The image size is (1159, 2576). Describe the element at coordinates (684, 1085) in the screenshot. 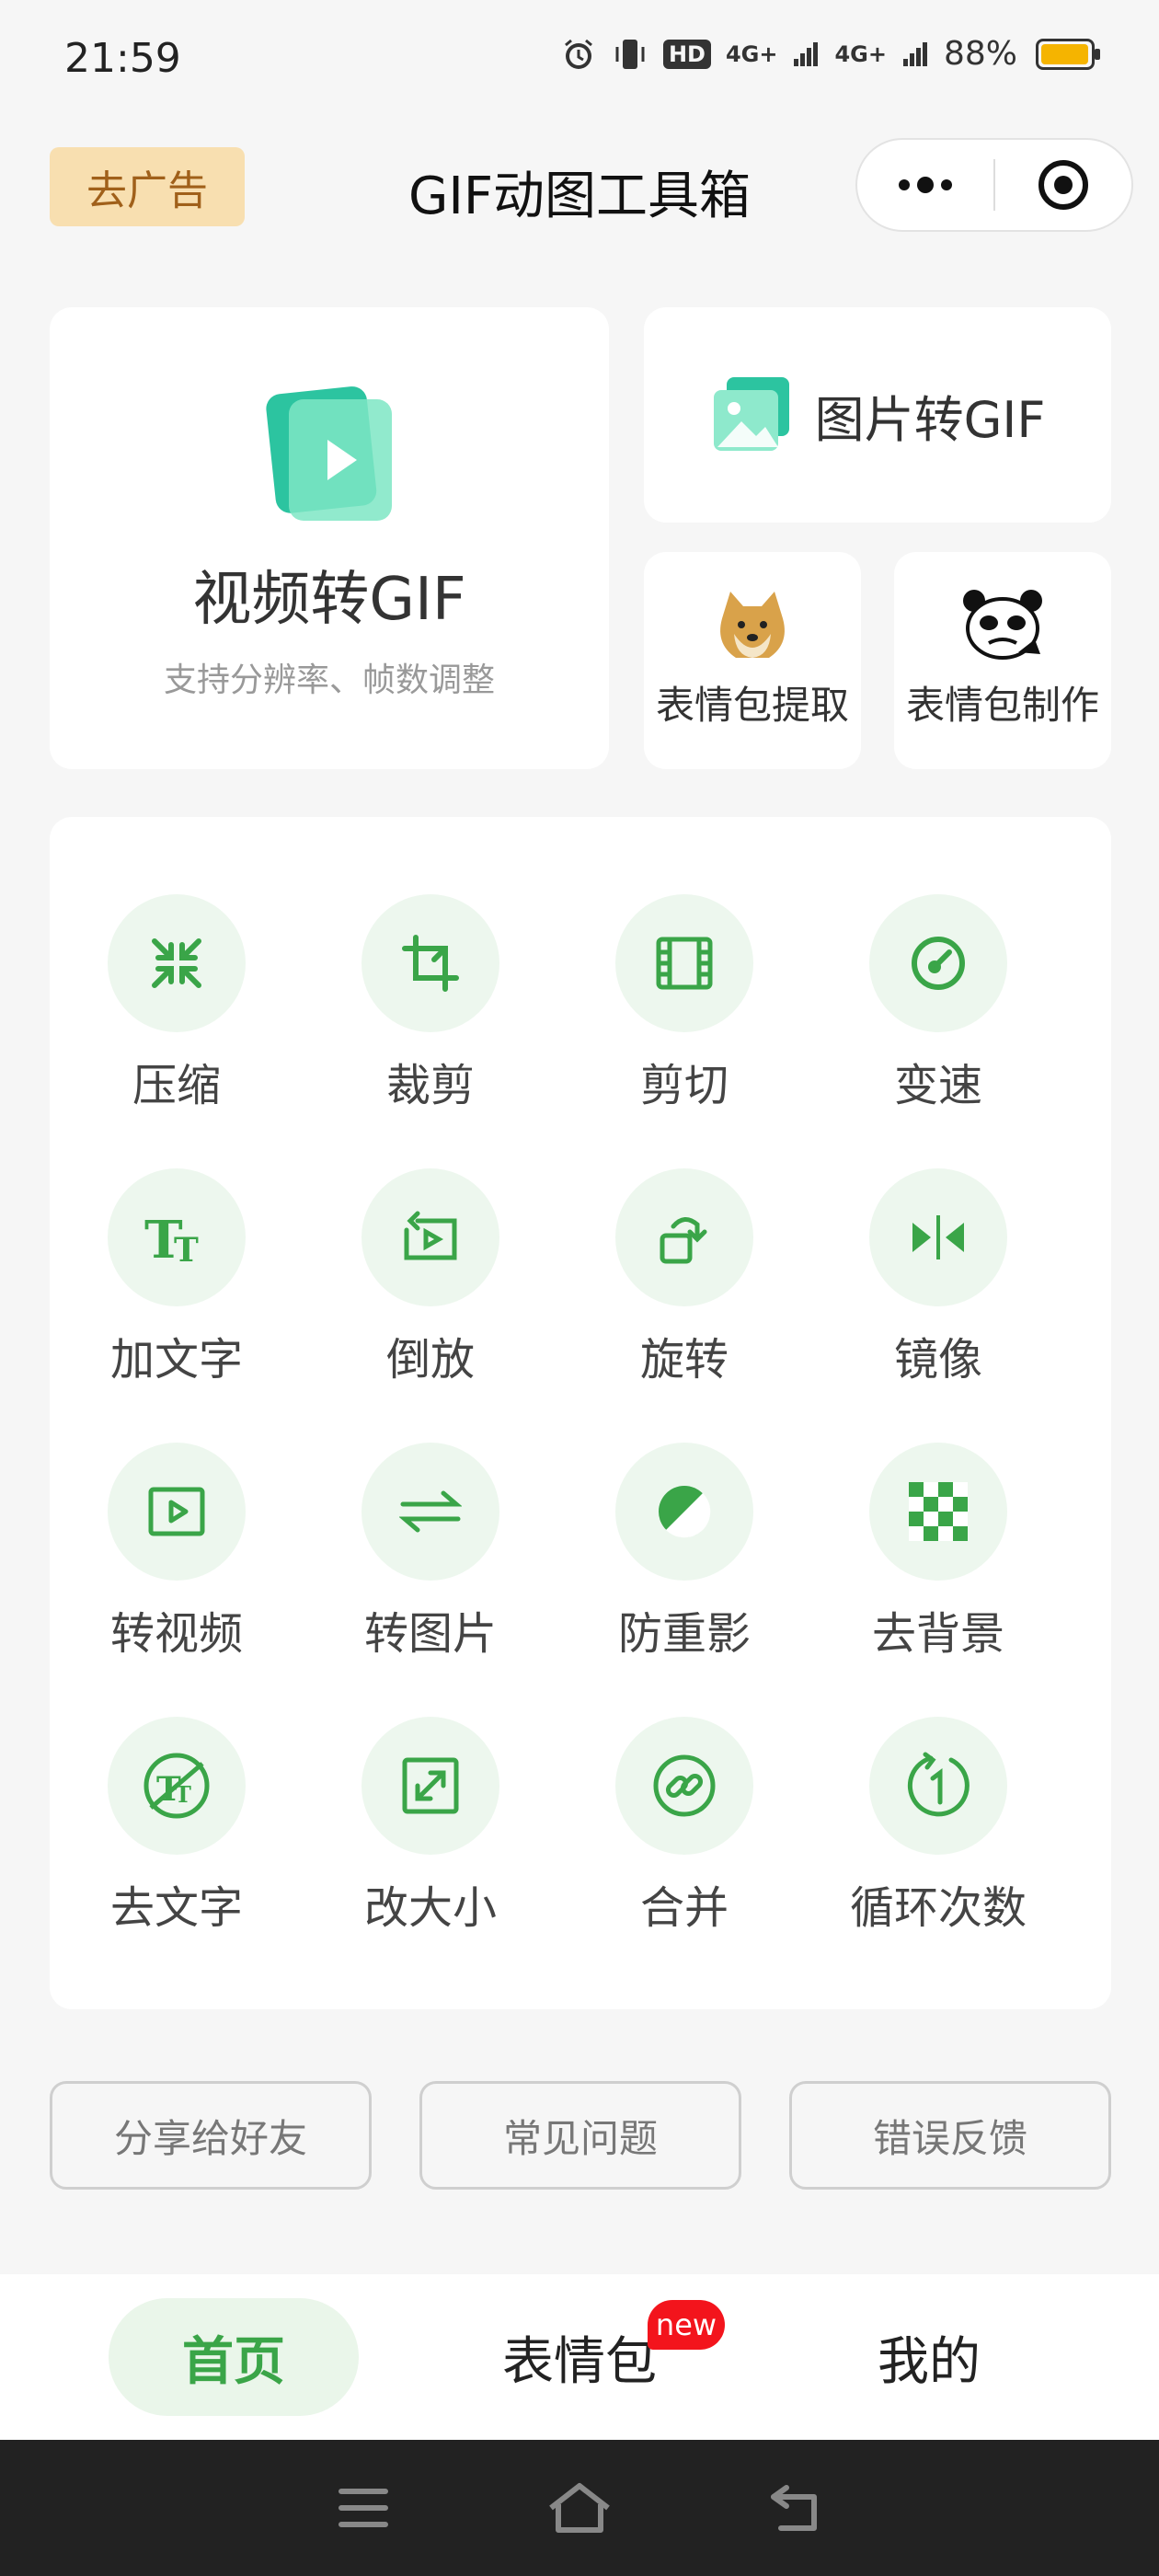

I see `tool-label: 剪切` at that location.